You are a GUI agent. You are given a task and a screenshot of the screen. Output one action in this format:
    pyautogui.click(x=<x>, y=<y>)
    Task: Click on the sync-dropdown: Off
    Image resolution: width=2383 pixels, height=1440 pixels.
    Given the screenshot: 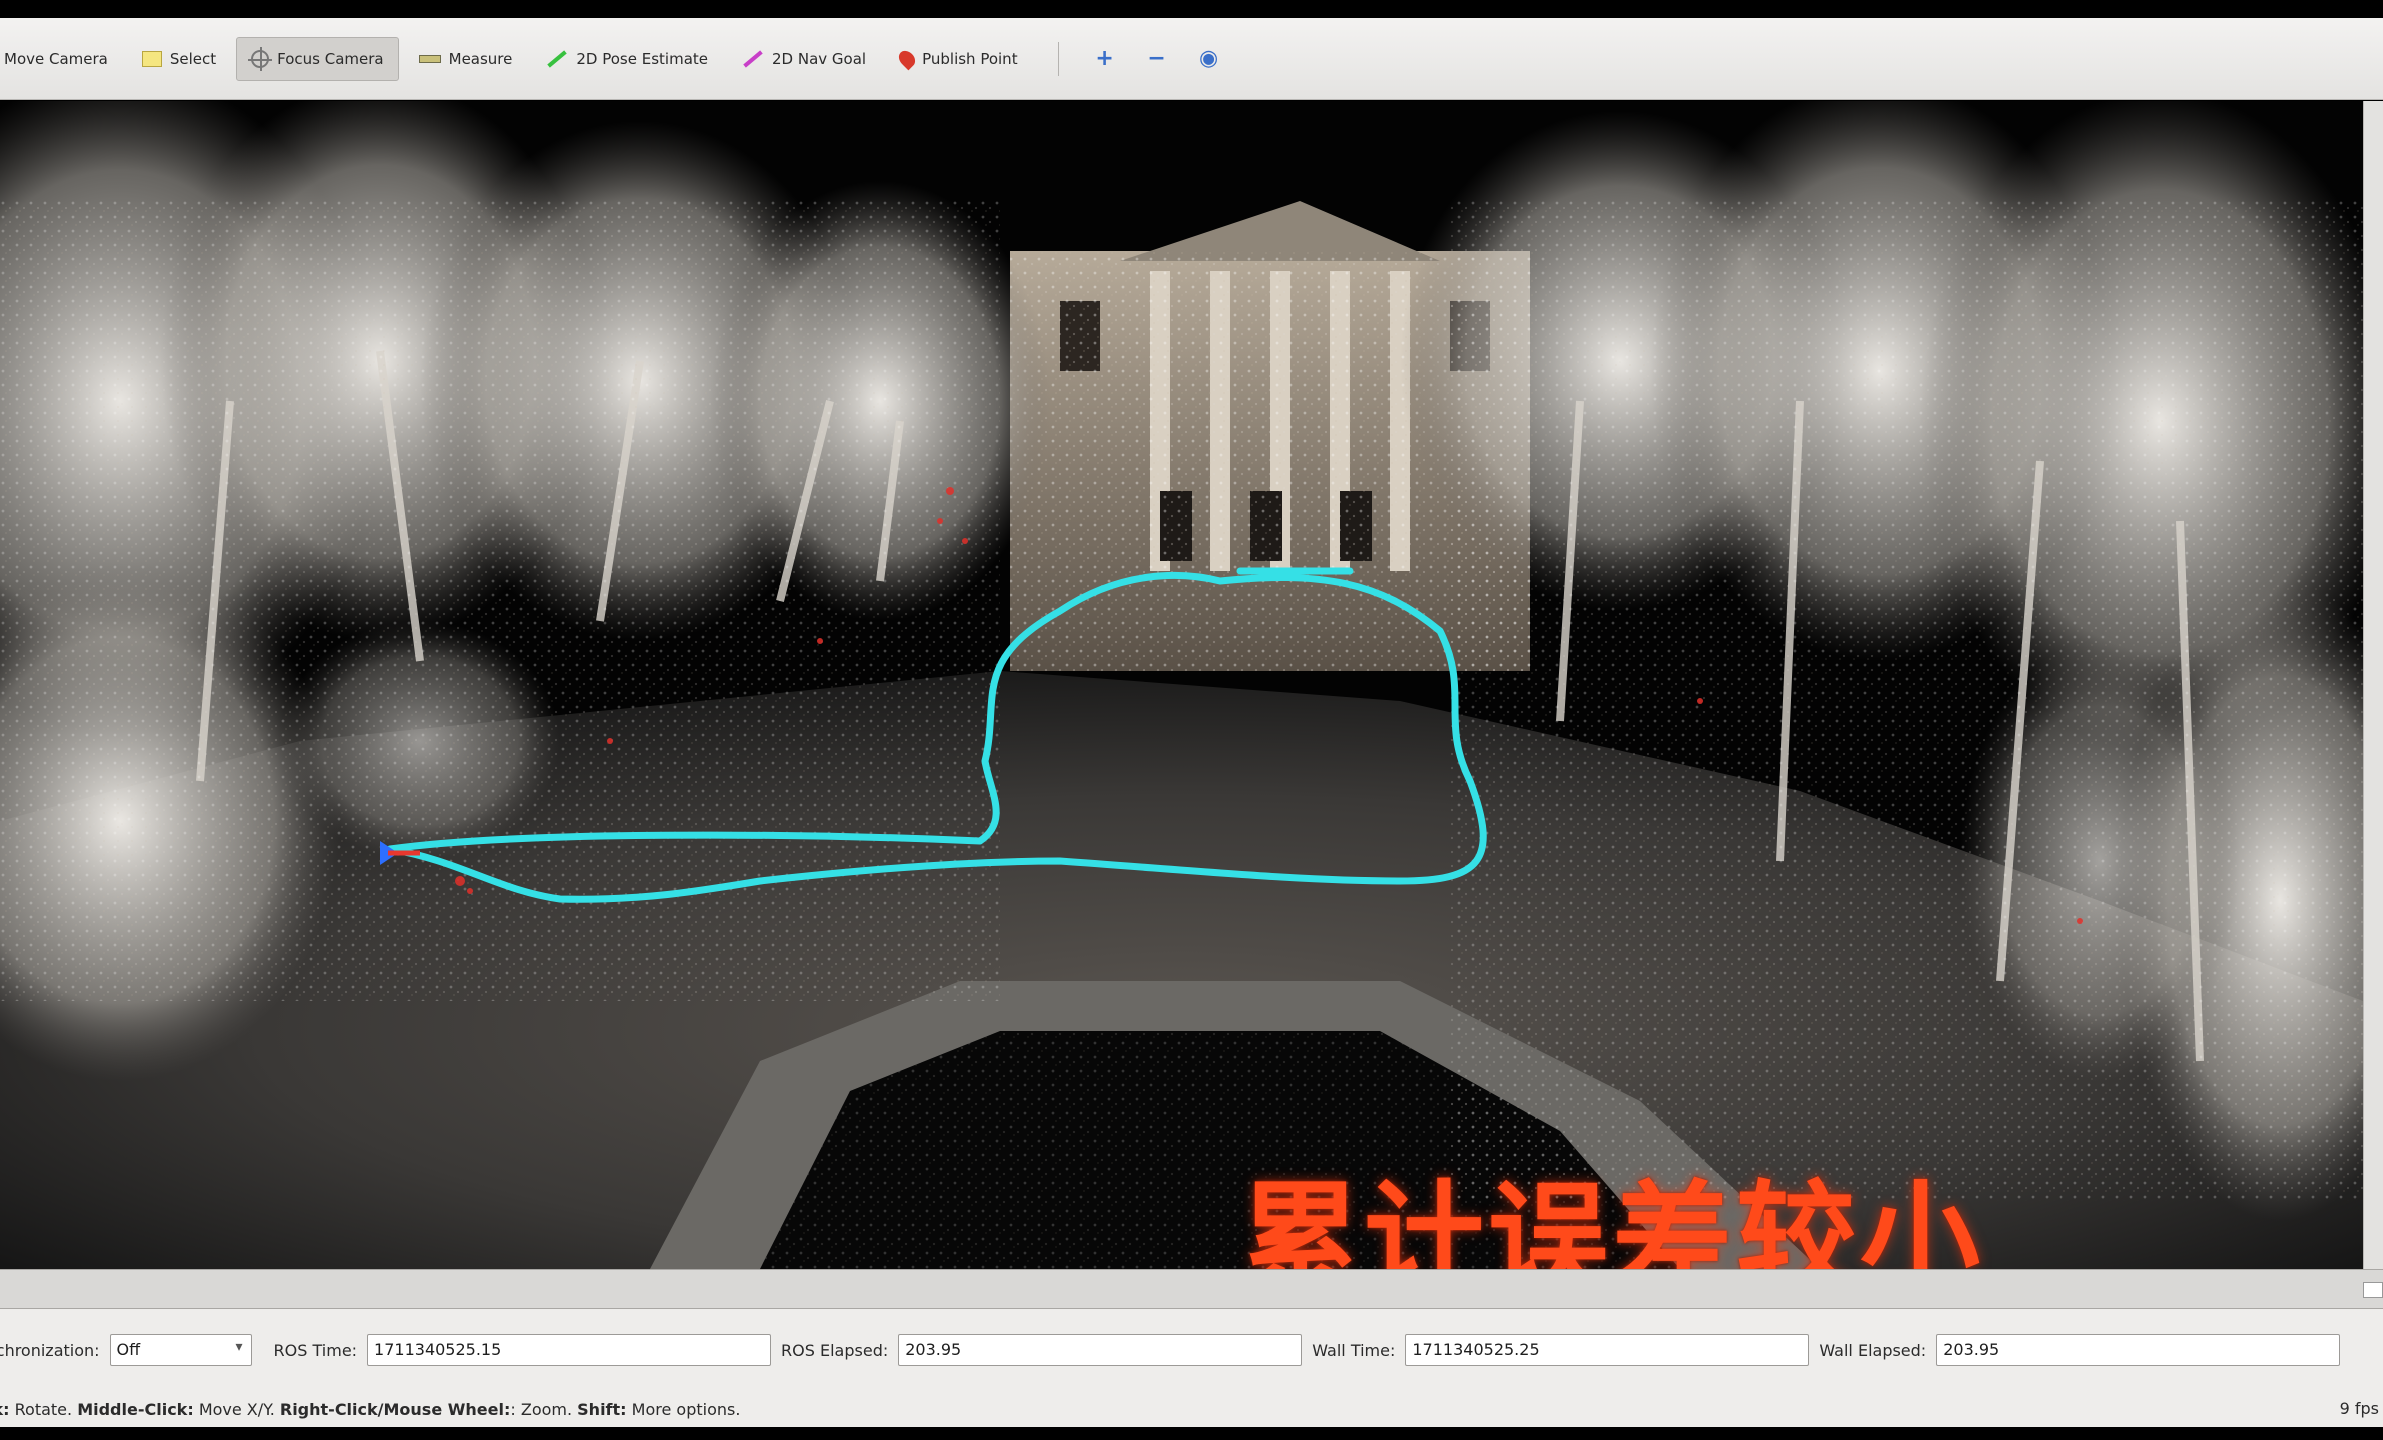 What is the action you would take?
    pyautogui.click(x=180, y=1350)
    